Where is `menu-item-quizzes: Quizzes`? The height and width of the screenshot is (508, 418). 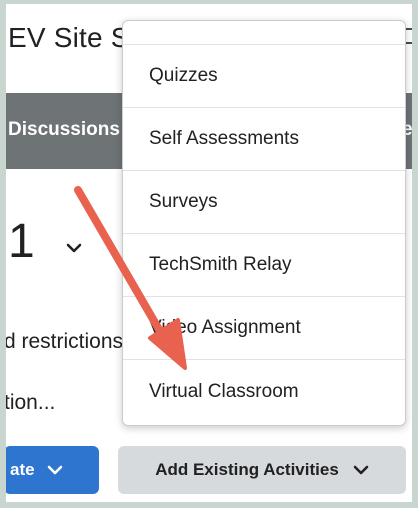 menu-item-quizzes: Quizzes is located at coordinates (264, 76).